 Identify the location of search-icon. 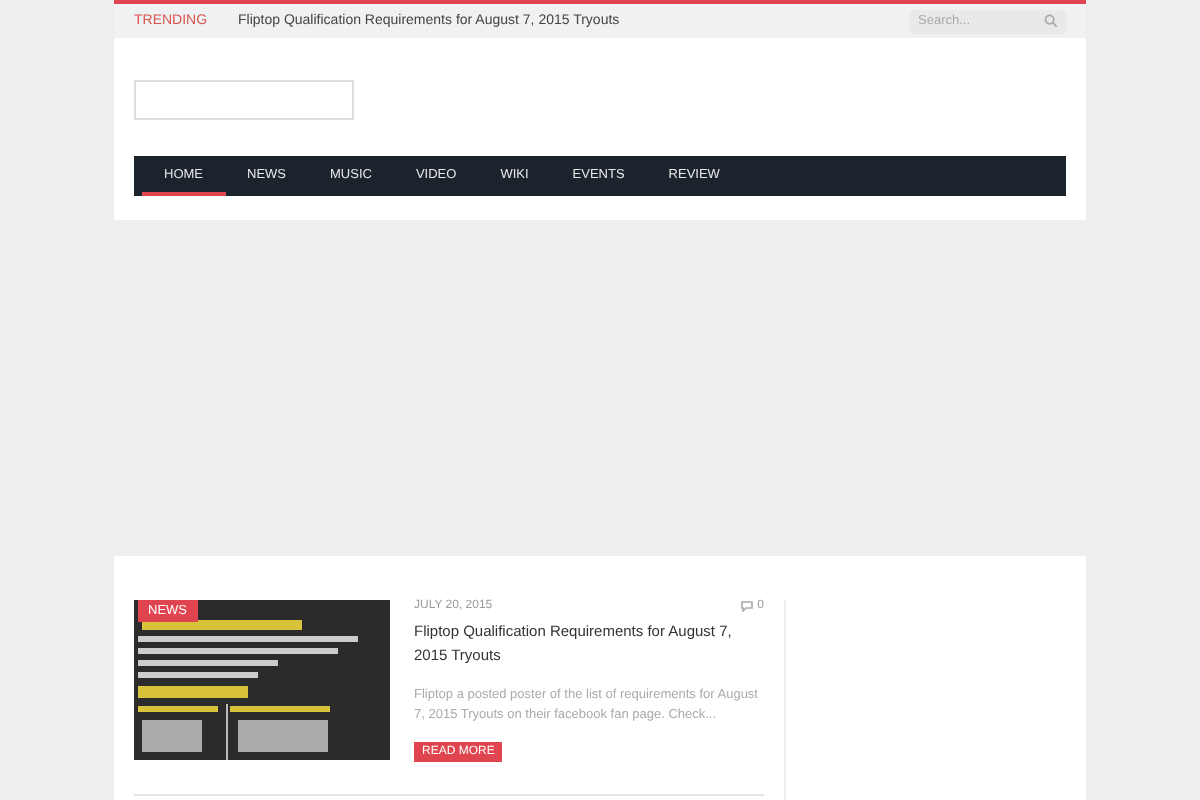
(1051, 21).